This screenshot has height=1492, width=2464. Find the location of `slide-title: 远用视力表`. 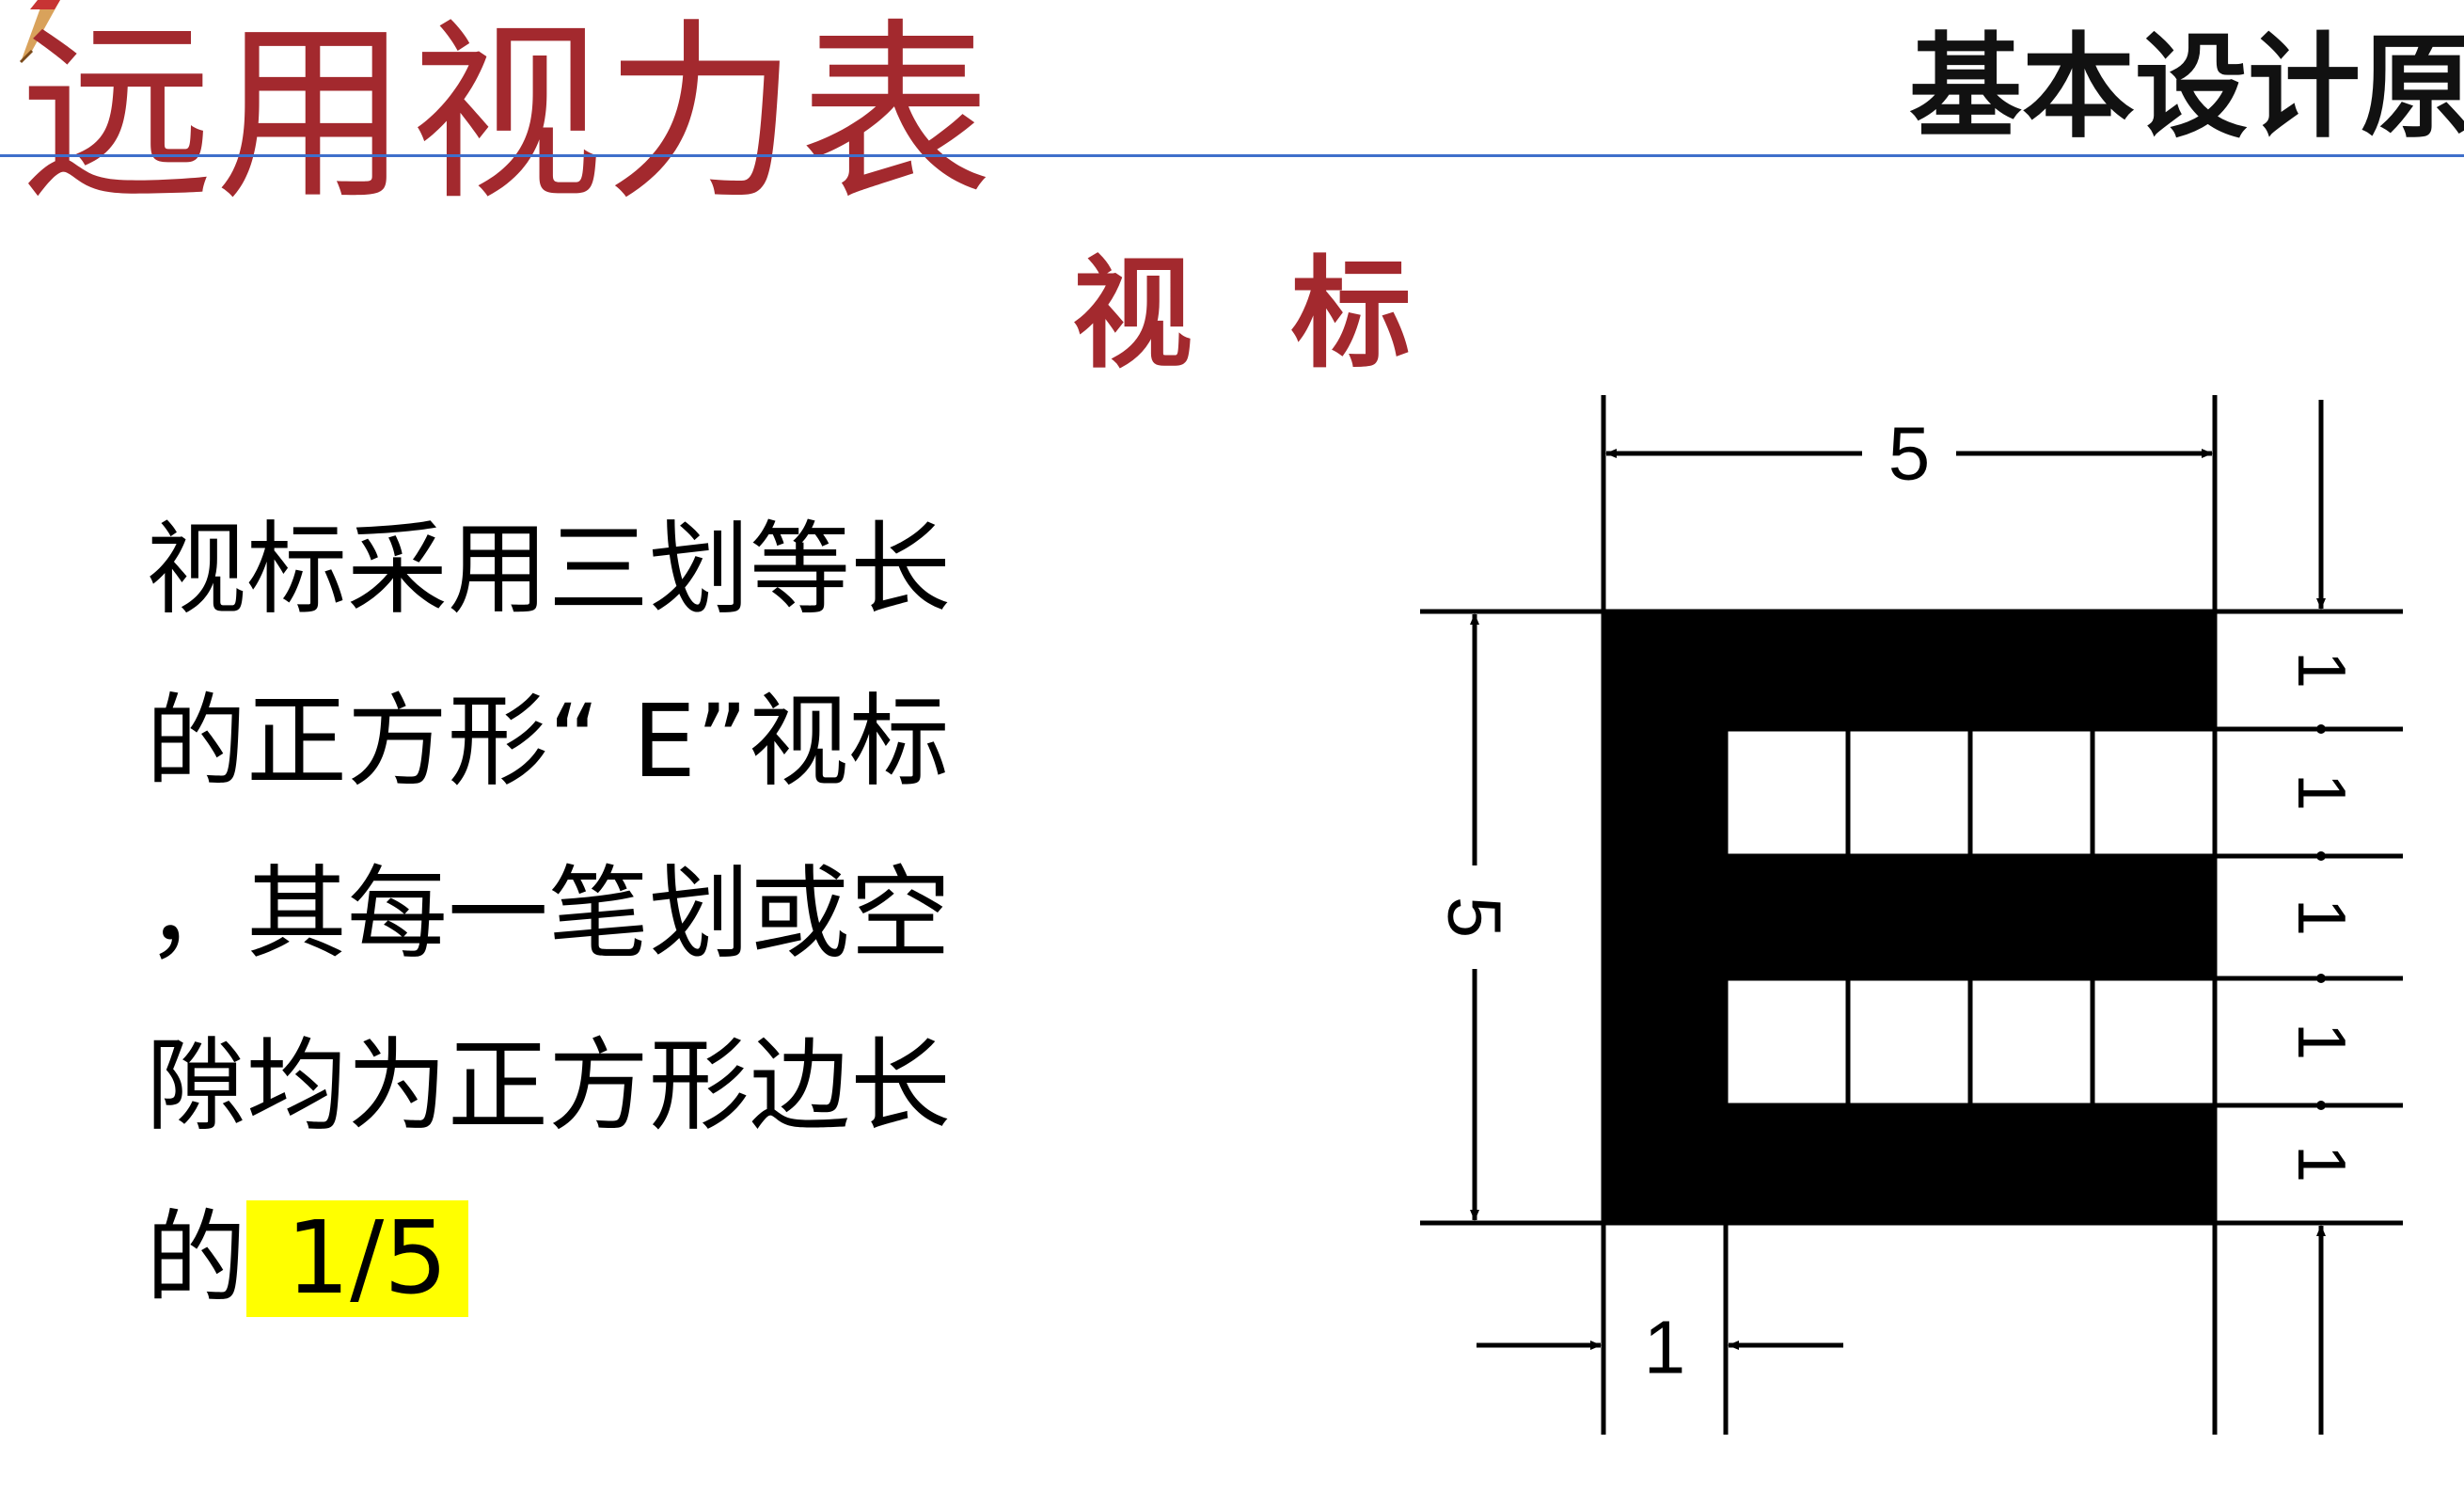

slide-title: 远用视力表 is located at coordinates (507, 115).